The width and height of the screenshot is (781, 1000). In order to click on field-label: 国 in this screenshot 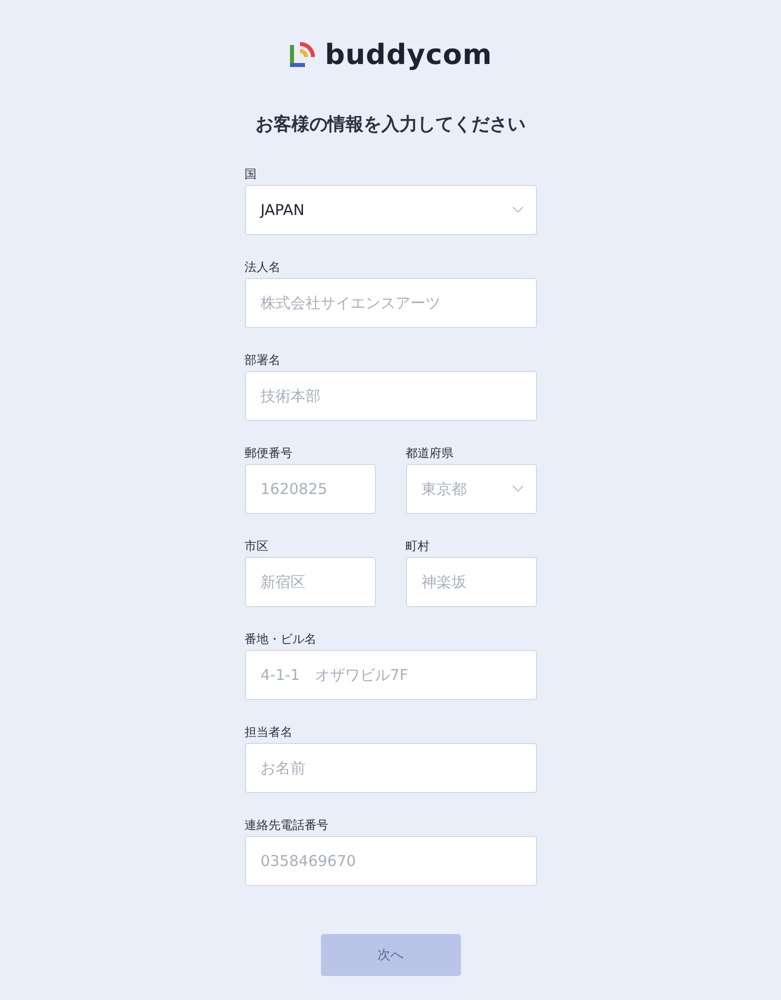, I will do `click(251, 173)`.